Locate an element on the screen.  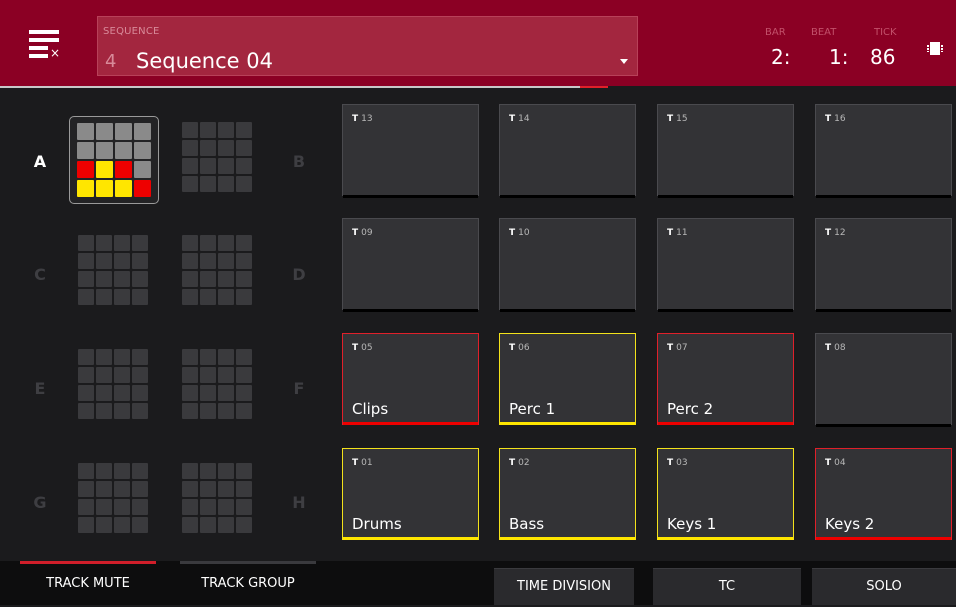
track-number: 04 is located at coordinates (840, 463).